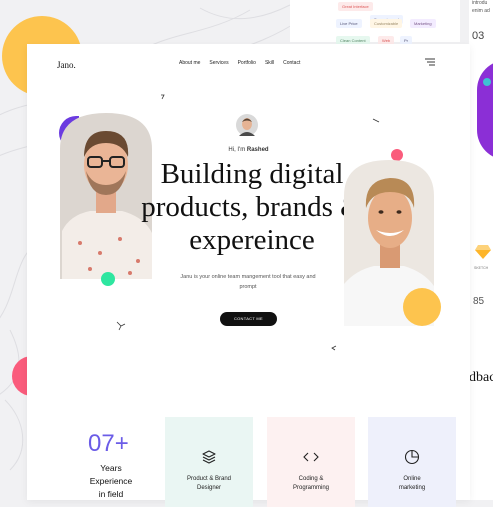  Describe the element at coordinates (108, 443) in the screenshot. I see `experience-number: 07+` at that location.